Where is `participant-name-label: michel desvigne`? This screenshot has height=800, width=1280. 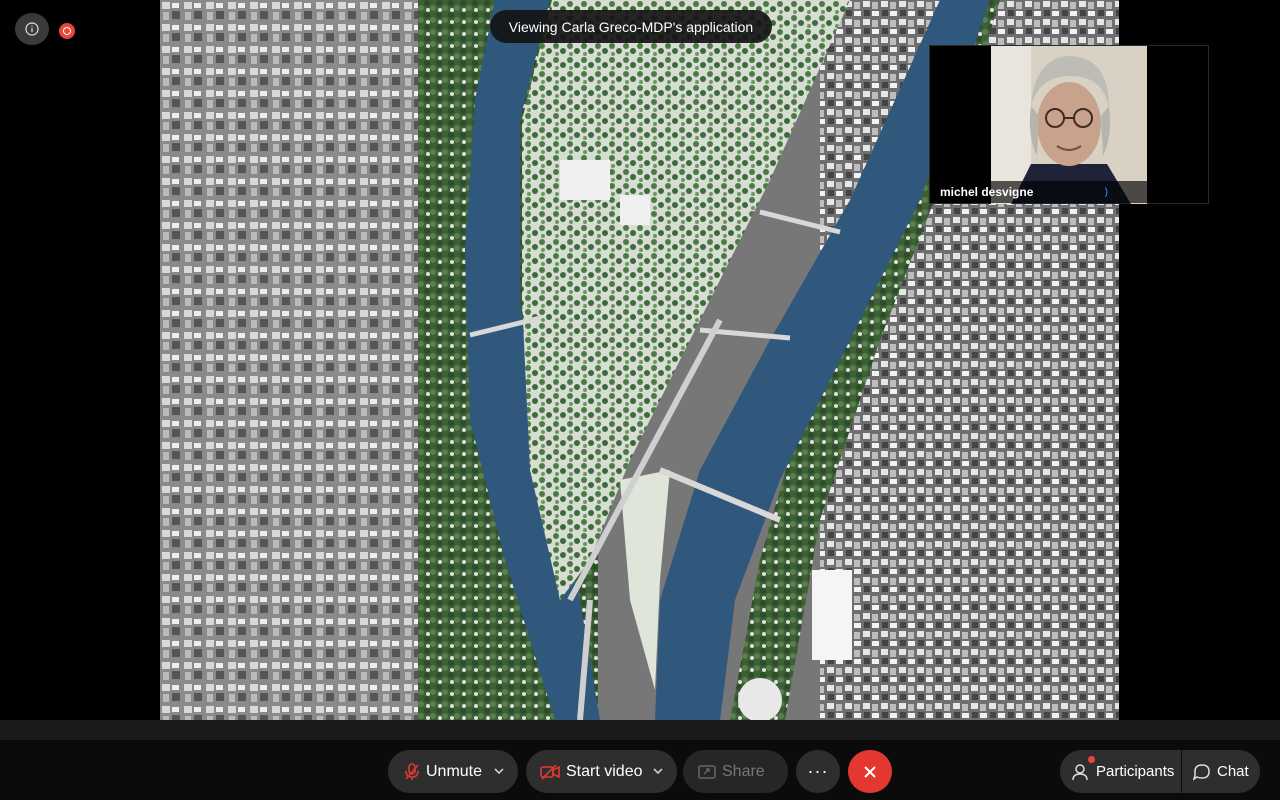 participant-name-label: michel desvigne is located at coordinates (1069, 192).